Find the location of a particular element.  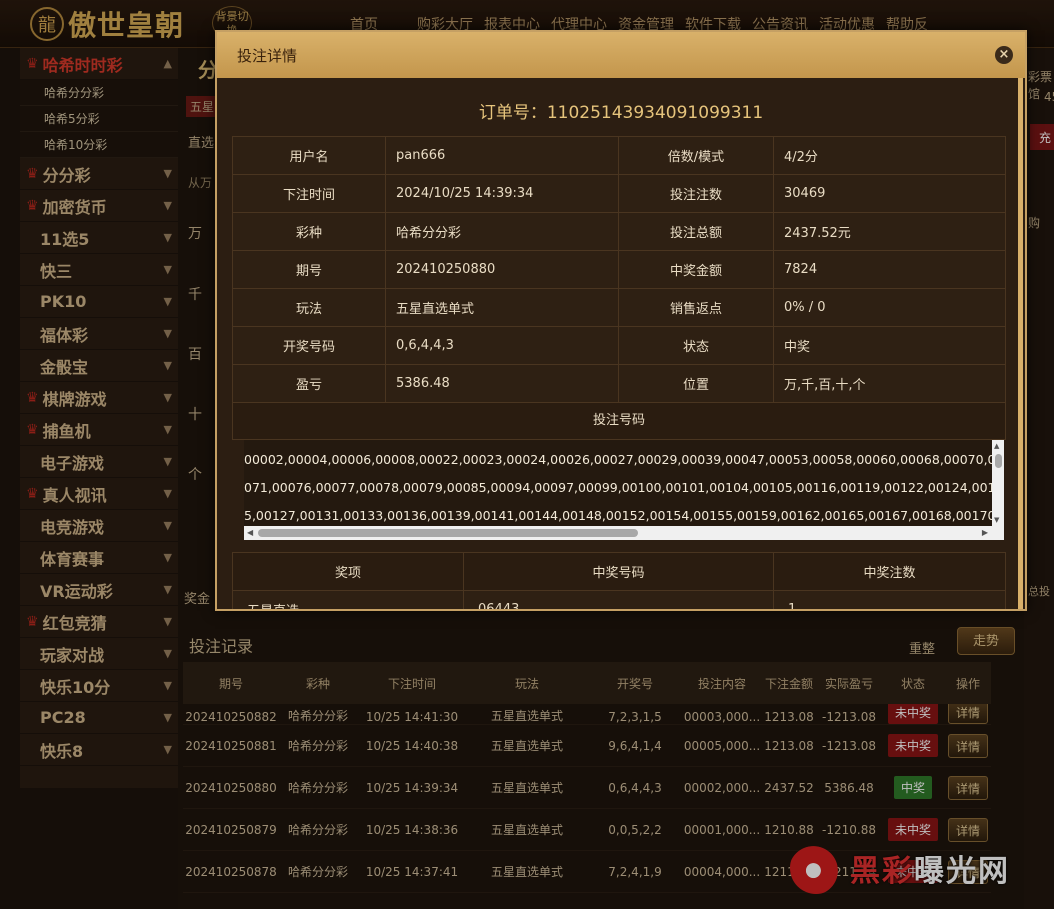

detail-label: 玩法 is located at coordinates (309, 307).